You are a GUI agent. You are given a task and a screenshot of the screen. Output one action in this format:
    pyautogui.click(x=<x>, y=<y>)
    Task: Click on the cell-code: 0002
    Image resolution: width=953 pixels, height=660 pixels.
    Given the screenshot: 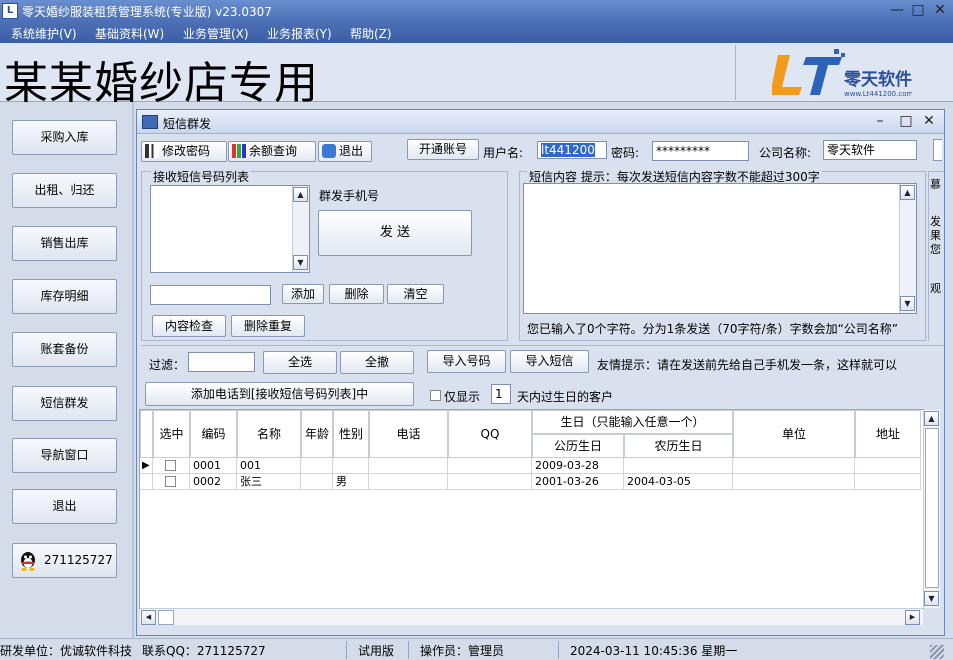 What is the action you would take?
    pyautogui.click(x=213, y=482)
    